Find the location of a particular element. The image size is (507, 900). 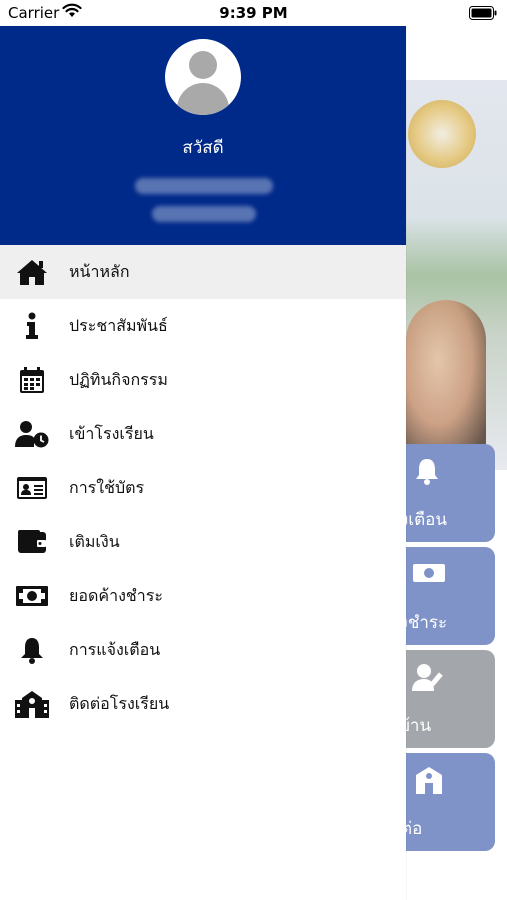

menu-item-outstanding: ยอดค้างชำระ is located at coordinates (203, 596).